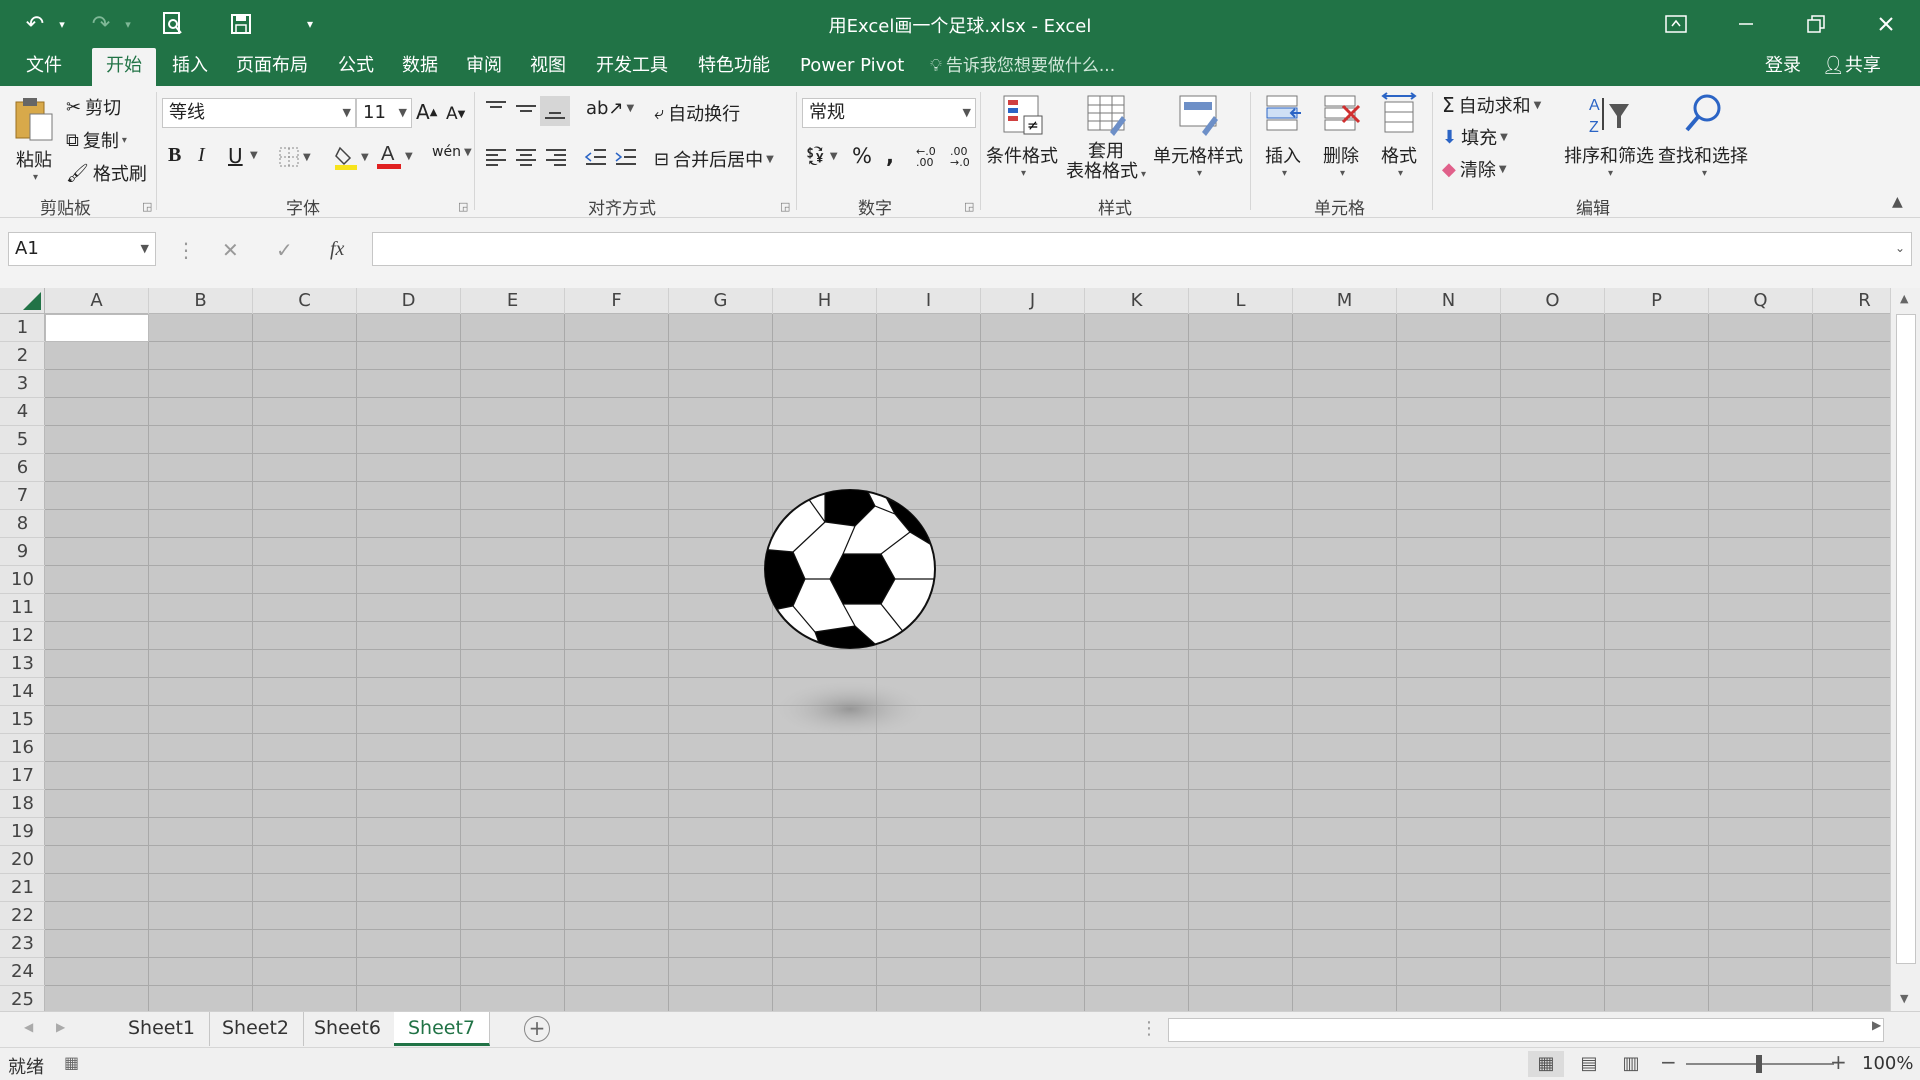  Describe the element at coordinates (22, 496) in the screenshot. I see `row-header: 7` at that location.